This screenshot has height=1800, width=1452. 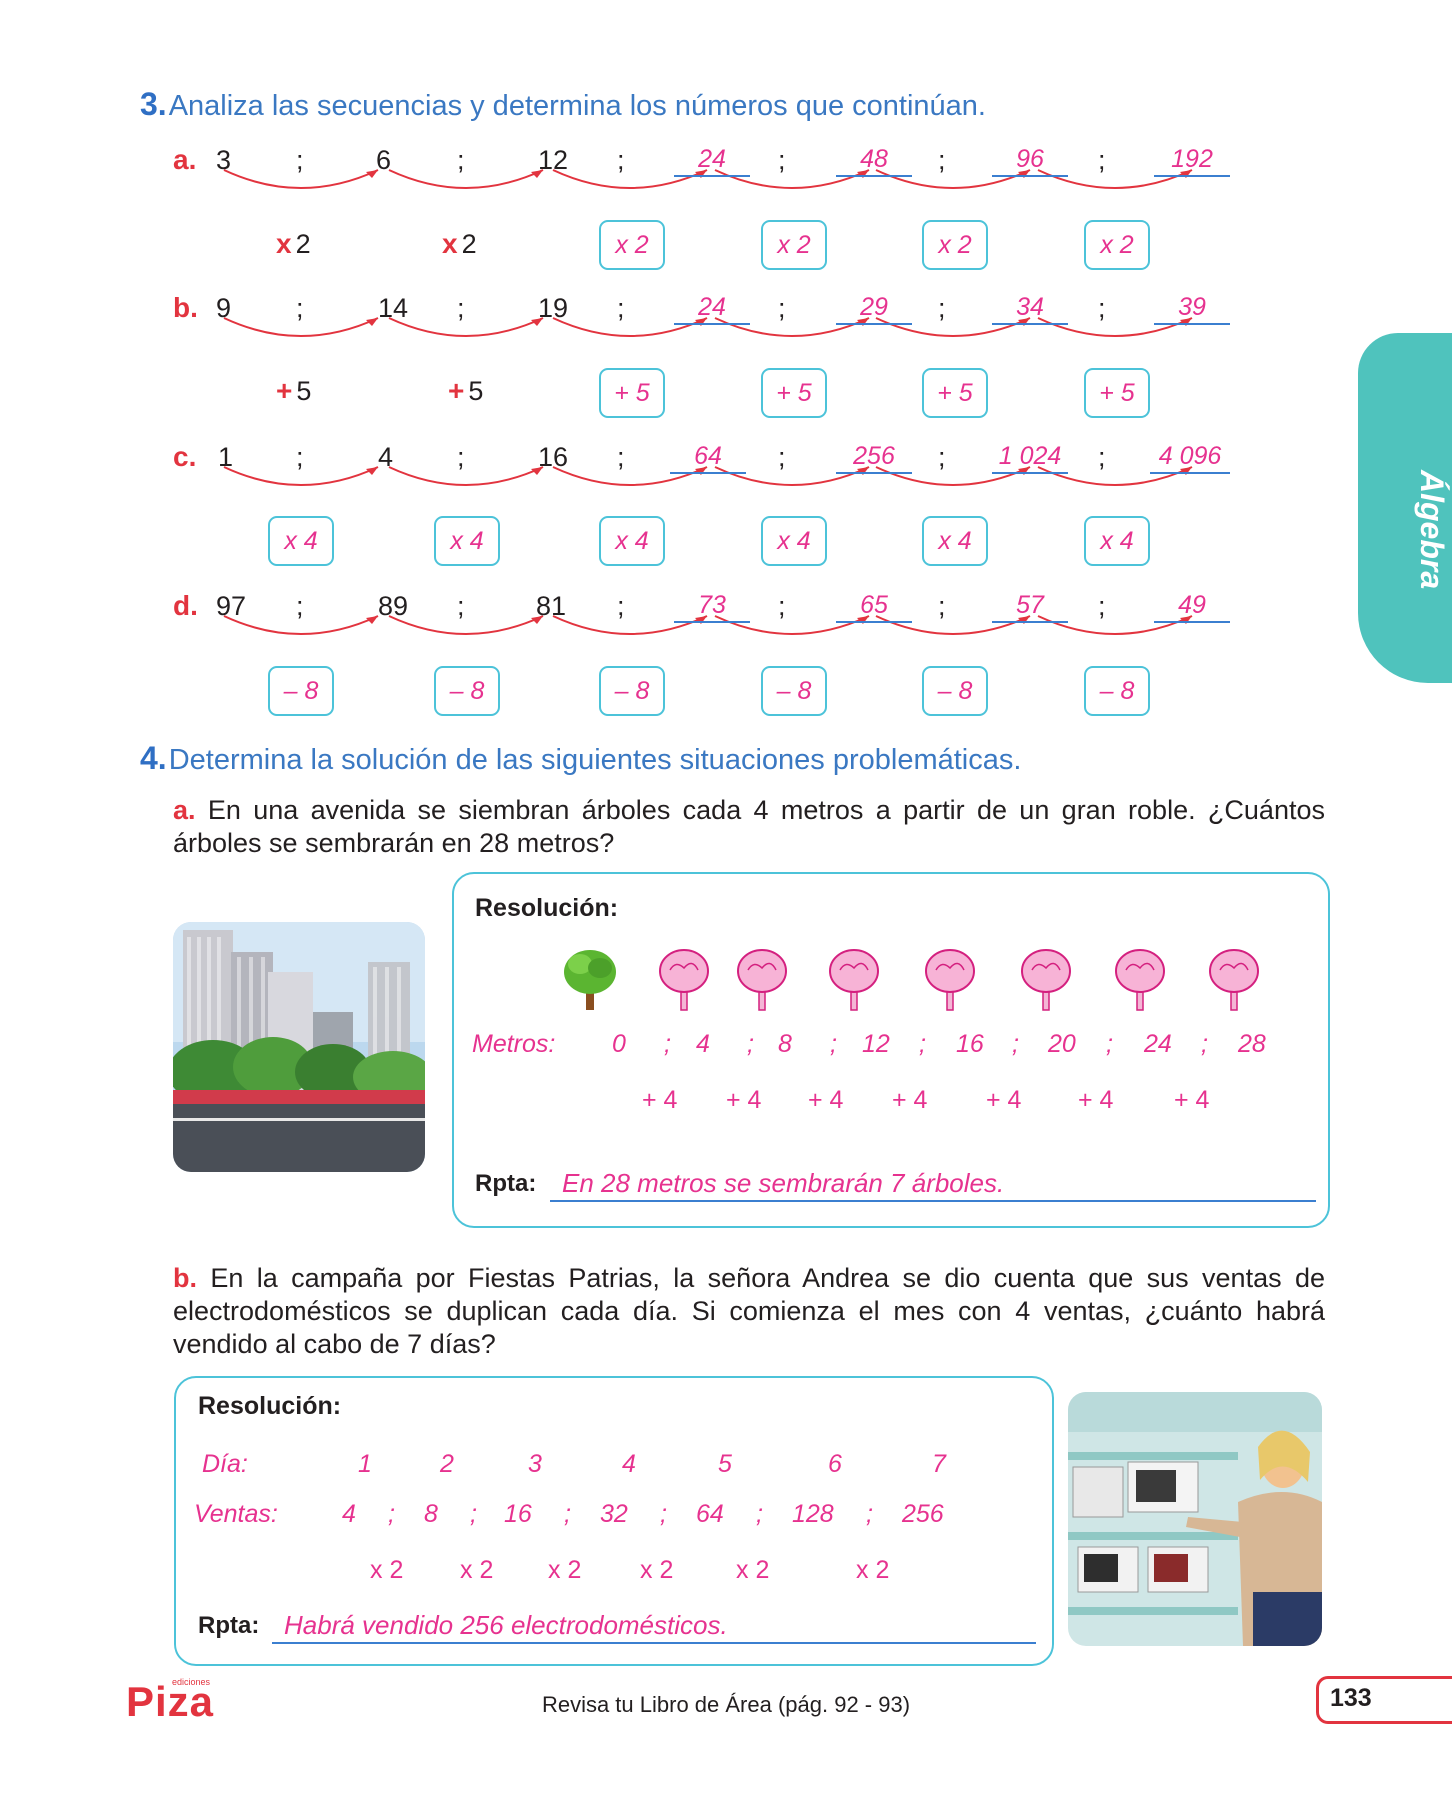 I want to click on metros-value: 8, so click(x=785, y=1044).